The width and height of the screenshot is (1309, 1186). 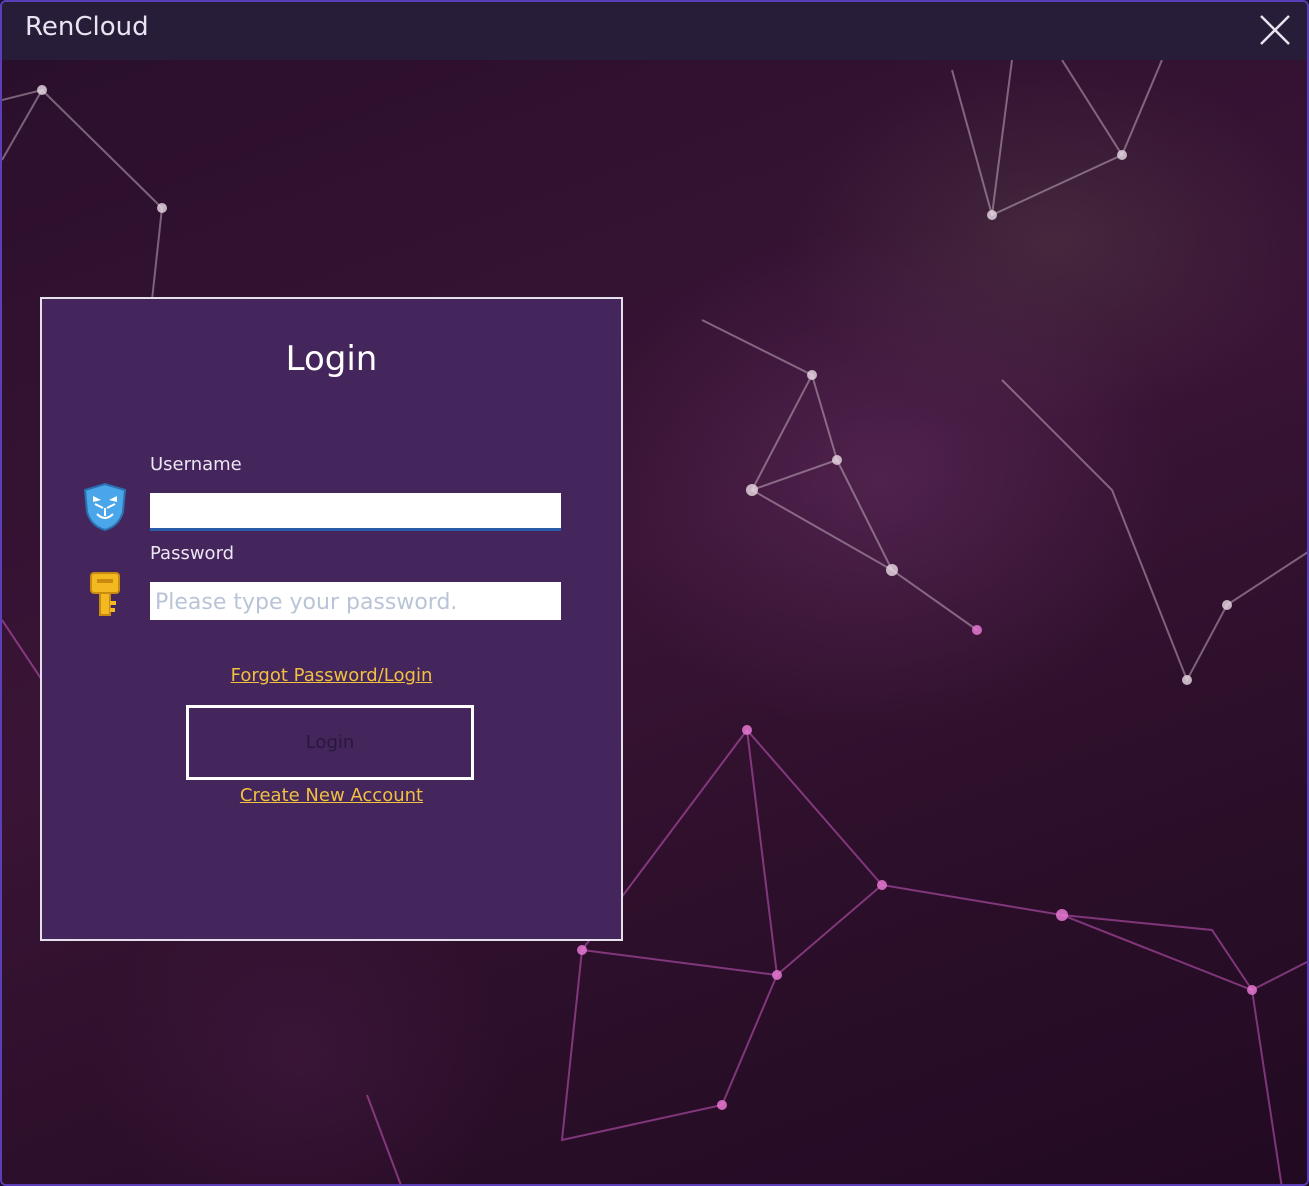 What do you see at coordinates (355, 512) in the screenshot?
I see `username-input` at bounding box center [355, 512].